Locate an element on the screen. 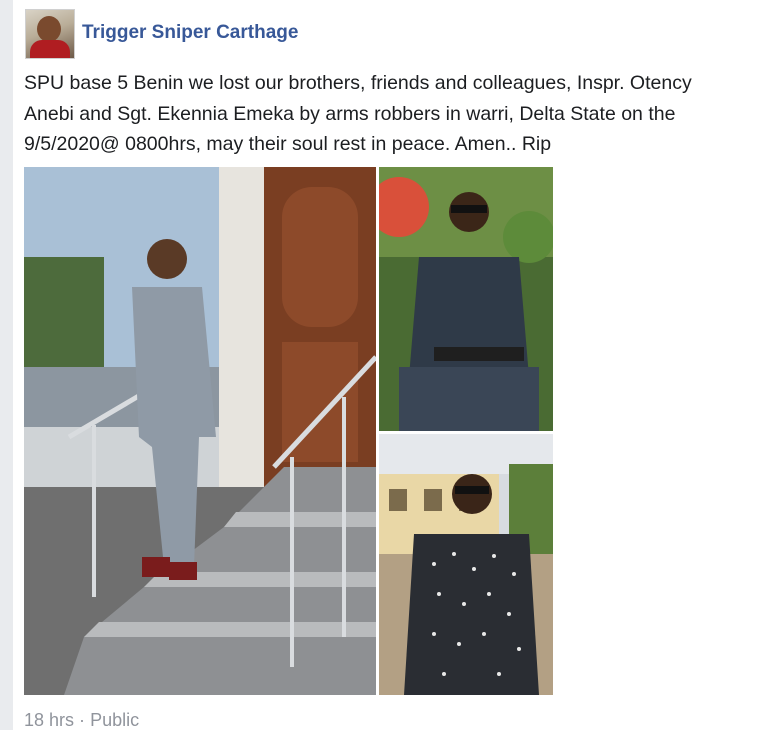 The width and height of the screenshot is (780, 731). avatar-shirt is located at coordinates (50, 49).